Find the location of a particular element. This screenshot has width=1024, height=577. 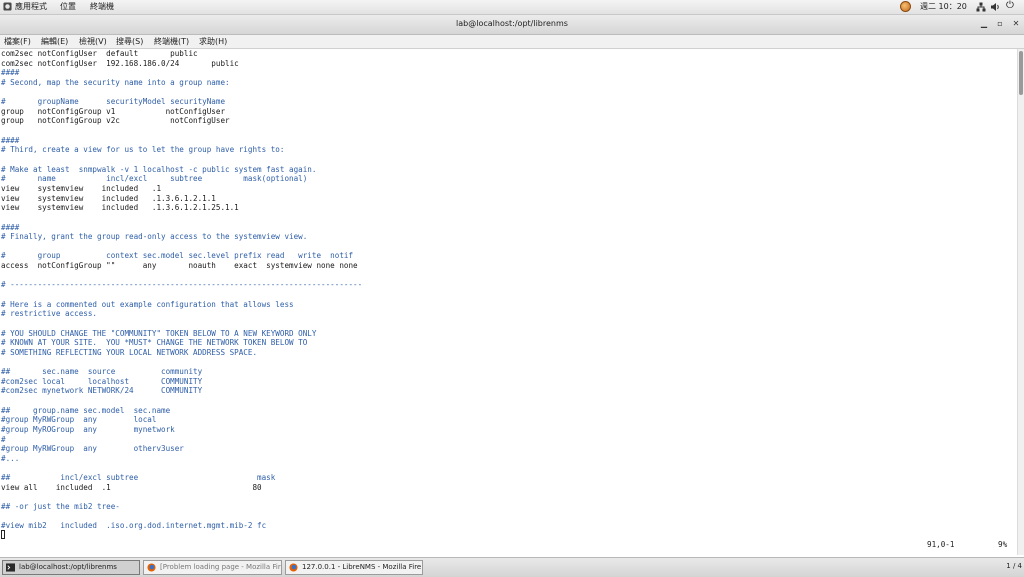

volume-icon is located at coordinates (995, 7).